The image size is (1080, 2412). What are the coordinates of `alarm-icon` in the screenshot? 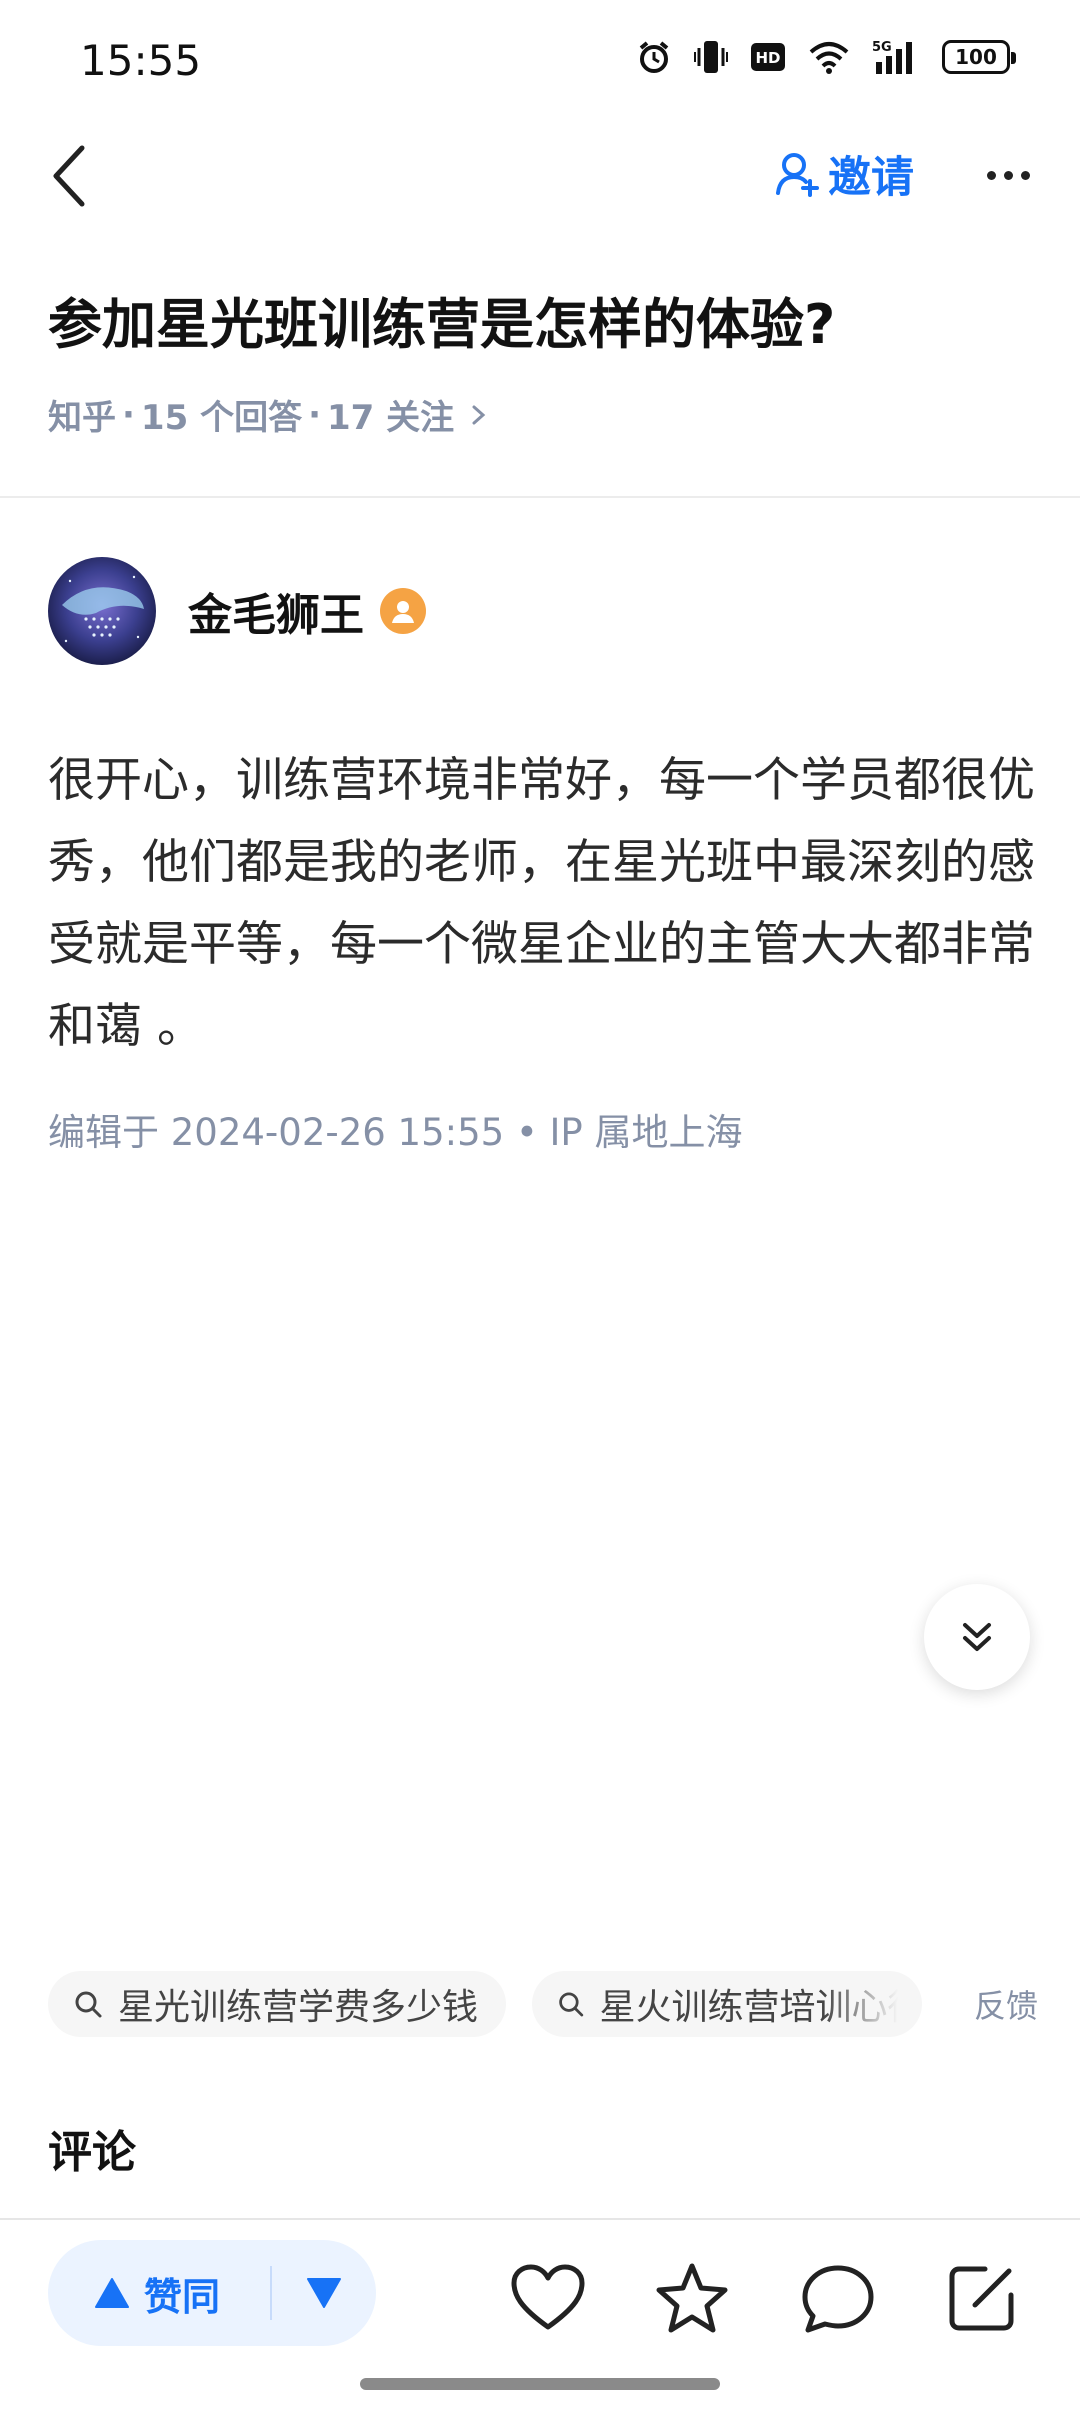 It's located at (654, 57).